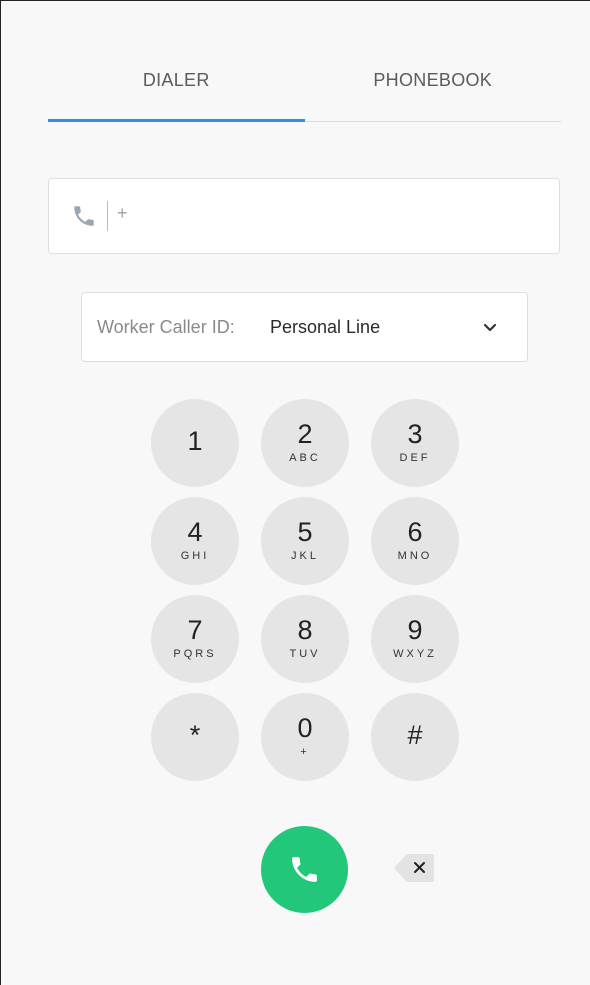 Image resolution: width=590 pixels, height=985 pixels. I want to click on caller-id-label: Worker Caller ID:, so click(166, 327).